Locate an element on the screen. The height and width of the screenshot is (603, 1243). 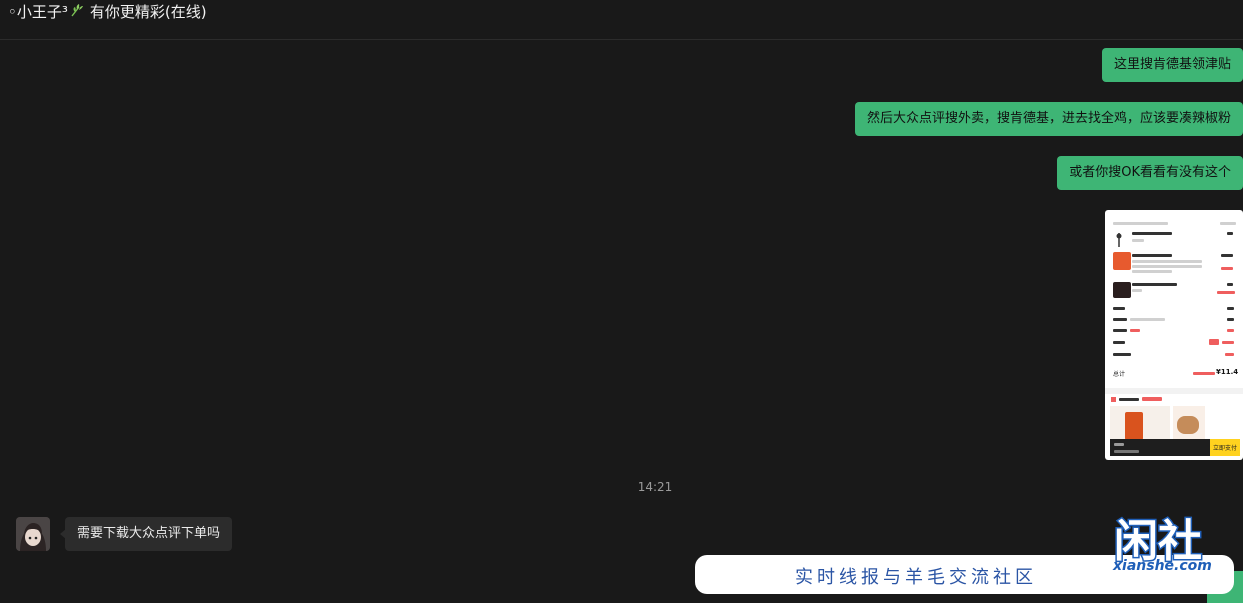
message-text: 或者你搜OK看看有没有这个 is located at coordinates (1150, 172).